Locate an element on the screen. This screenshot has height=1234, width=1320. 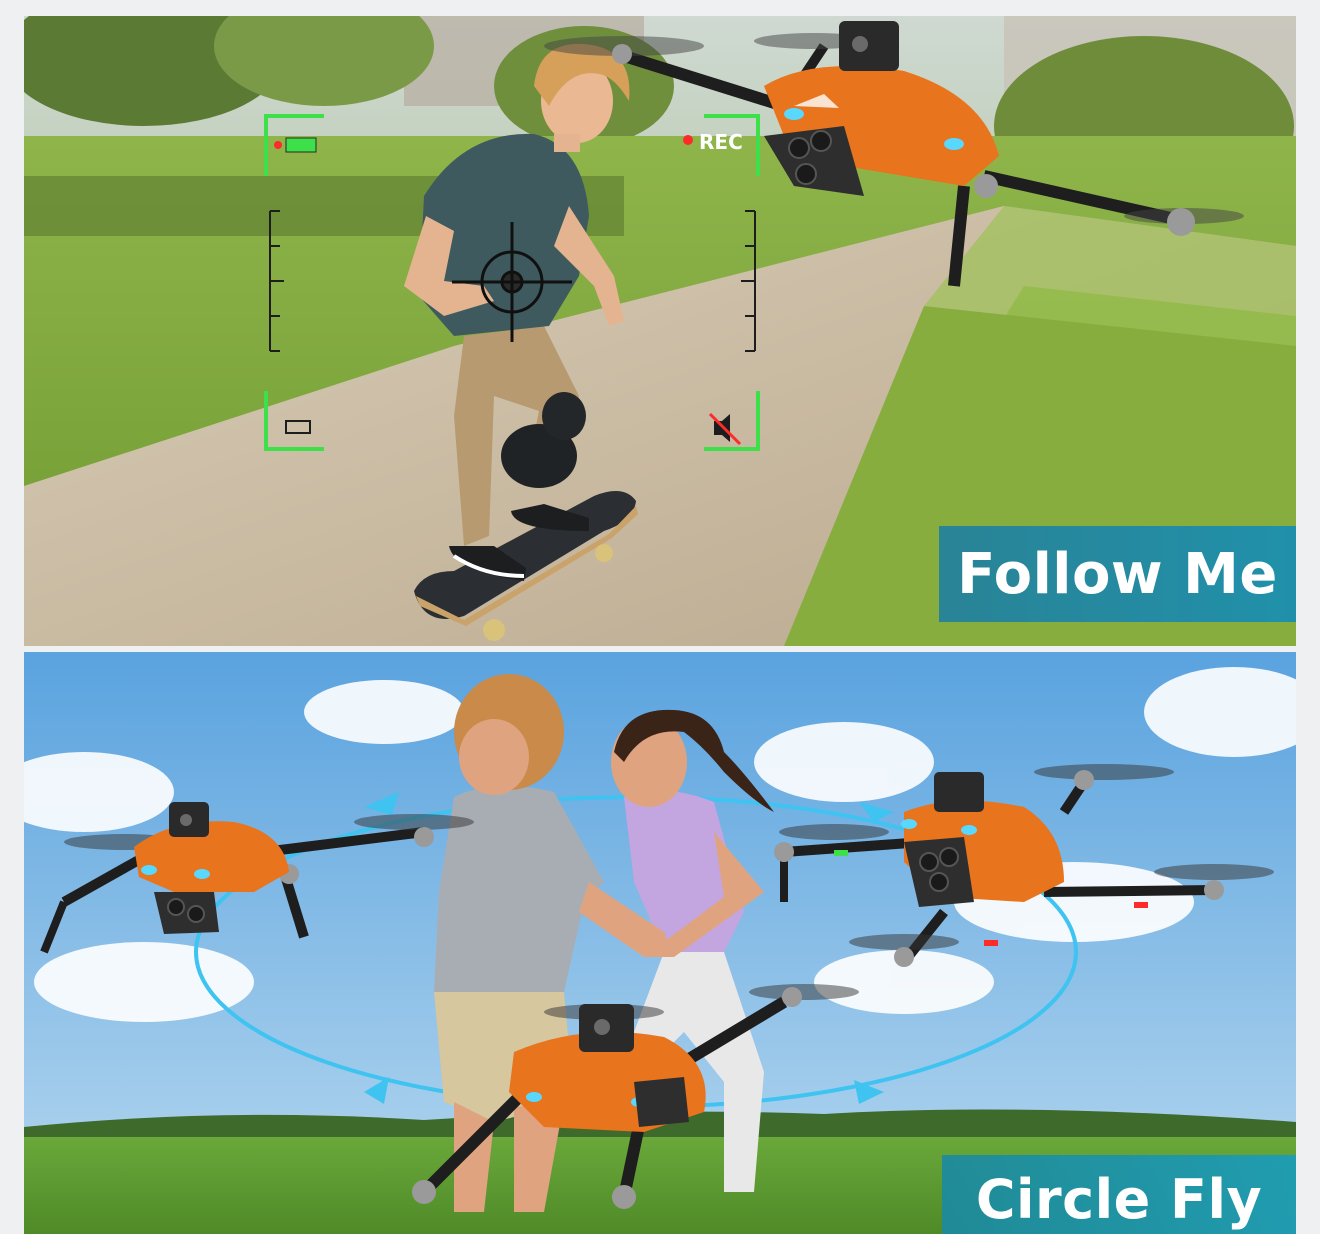
follow-me-label: Follow Me is located at coordinates (1117, 574).